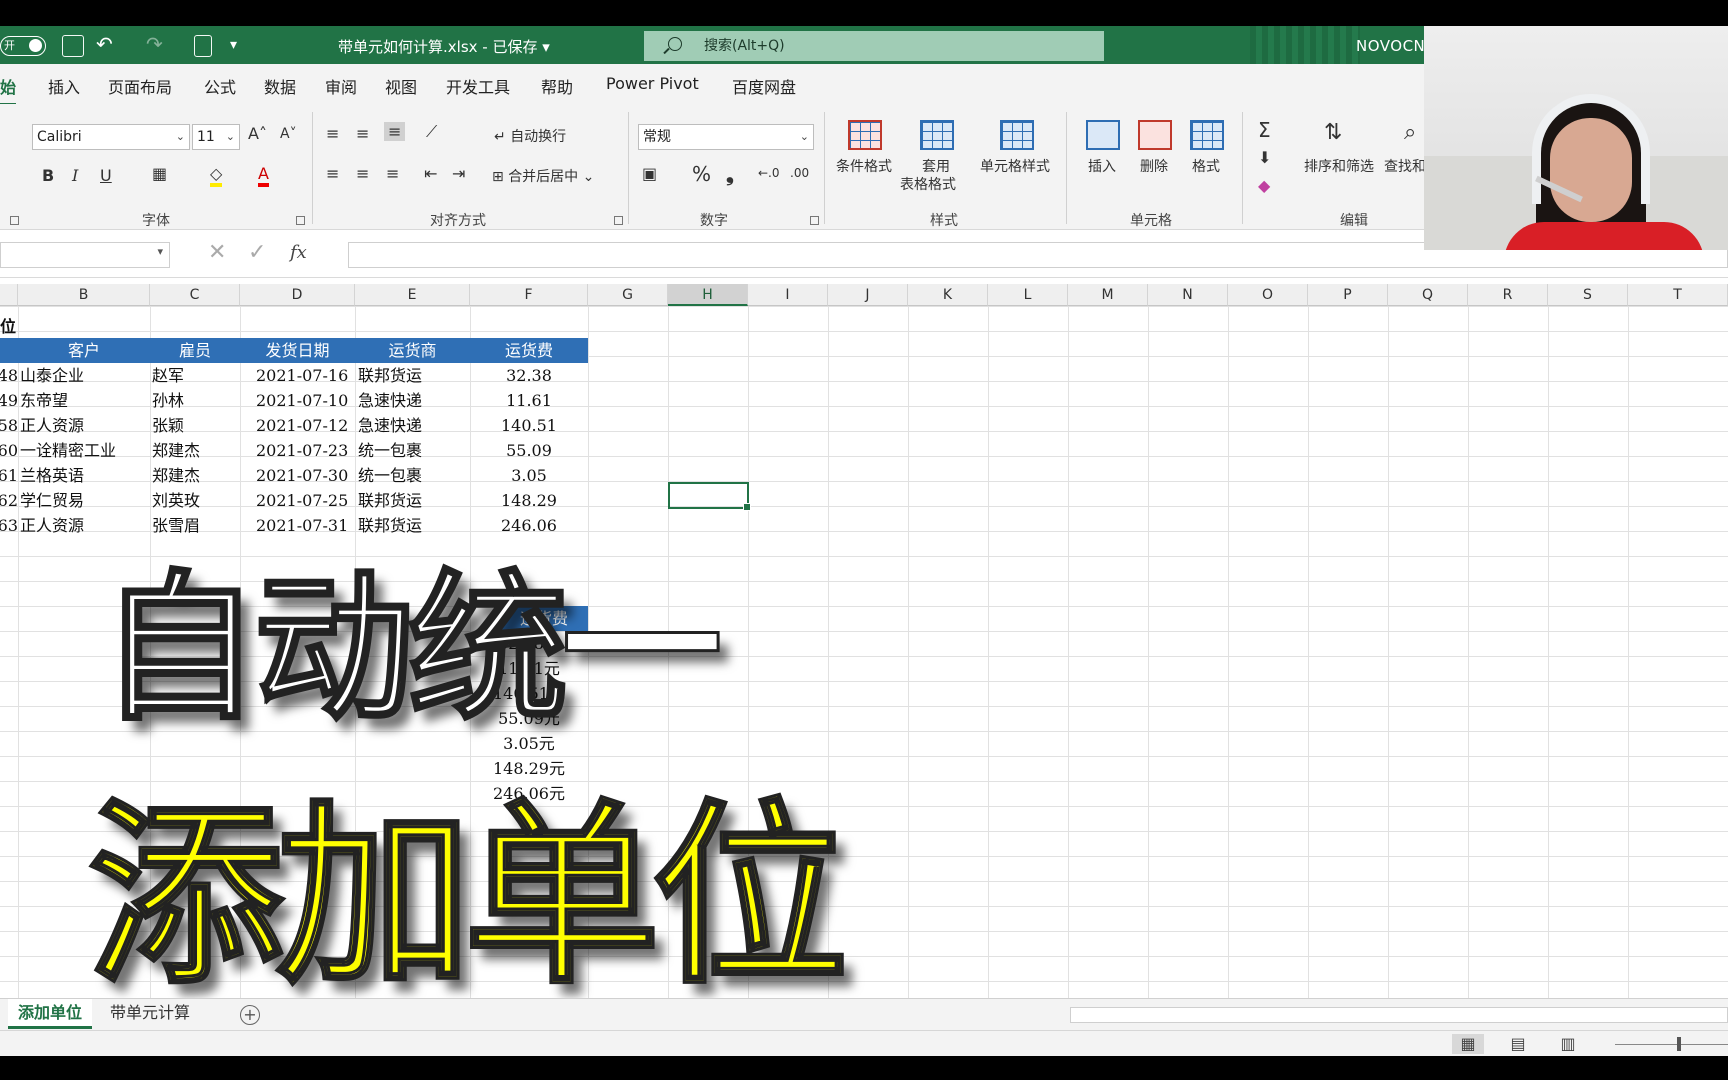 The image size is (1728, 1080). I want to click on decrease-font-icon: A˅, so click(288, 134).